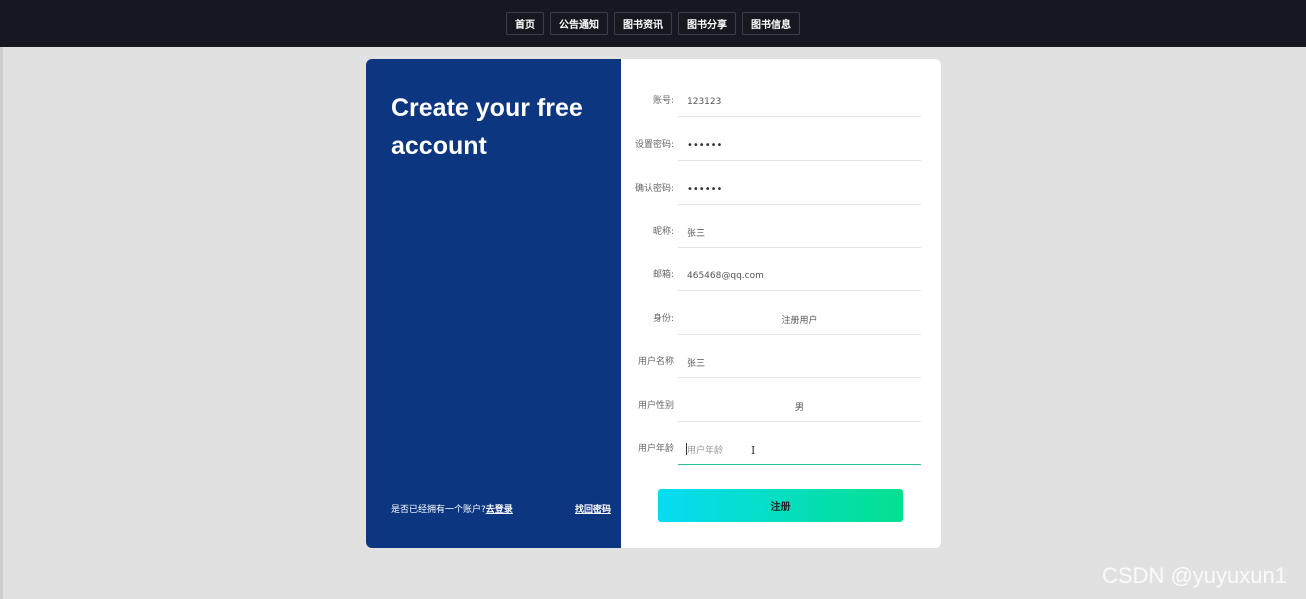  Describe the element at coordinates (781, 135) in the screenshot. I see `form-row-password: 设置密码: ••••••` at that location.